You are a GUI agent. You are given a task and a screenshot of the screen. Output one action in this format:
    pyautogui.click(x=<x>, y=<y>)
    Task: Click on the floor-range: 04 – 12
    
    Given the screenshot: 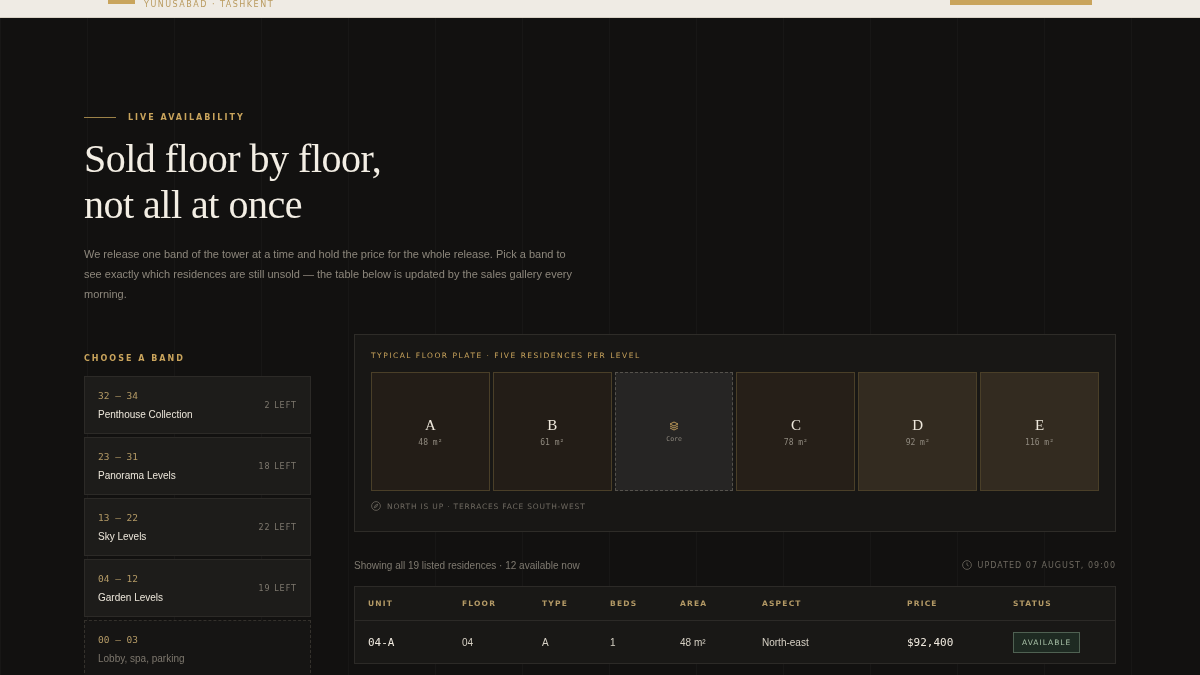 What is the action you would take?
    pyautogui.click(x=118, y=578)
    